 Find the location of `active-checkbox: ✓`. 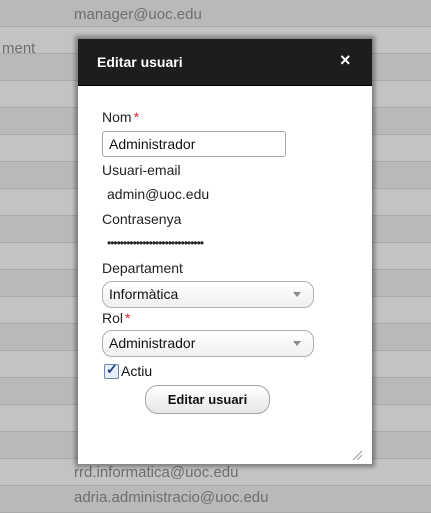

active-checkbox: ✓ is located at coordinates (111, 370).